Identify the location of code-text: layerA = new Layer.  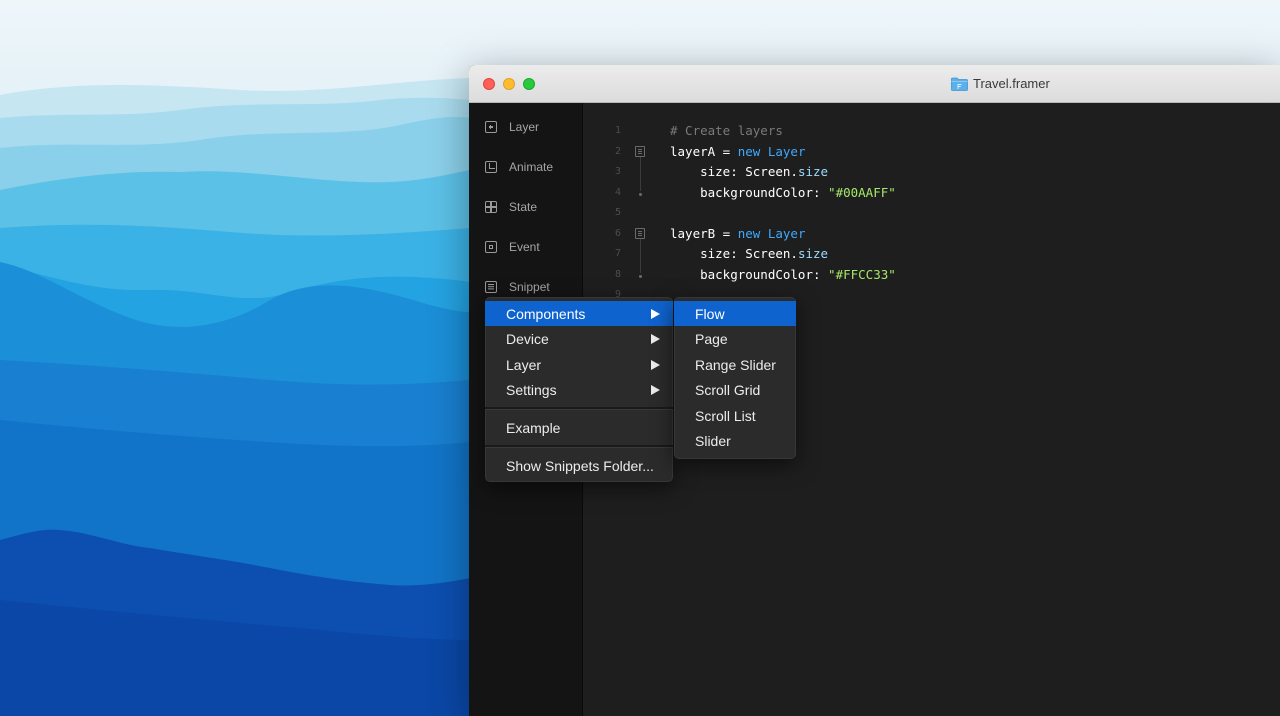
(737, 152).